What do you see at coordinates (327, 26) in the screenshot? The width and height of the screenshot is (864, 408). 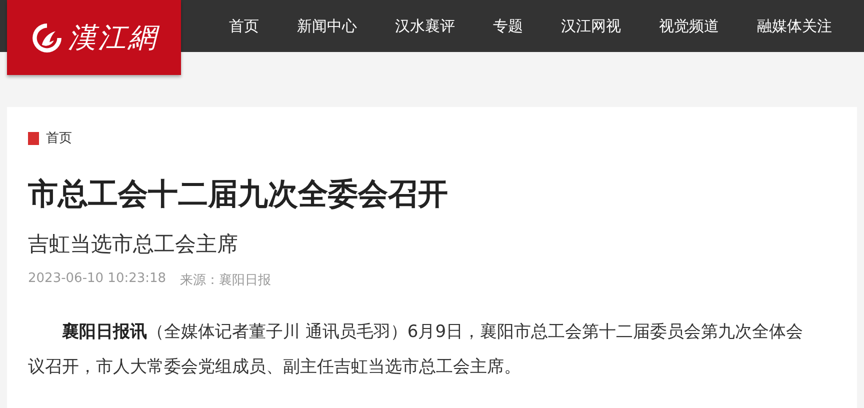 I see `nav-link: 新闻中心` at bounding box center [327, 26].